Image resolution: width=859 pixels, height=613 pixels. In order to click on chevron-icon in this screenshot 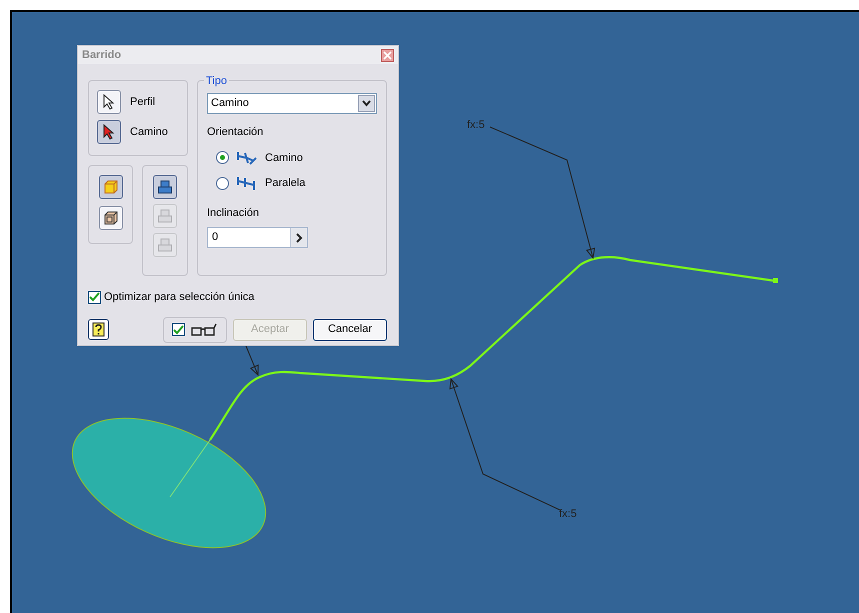, I will do `click(299, 237)`.